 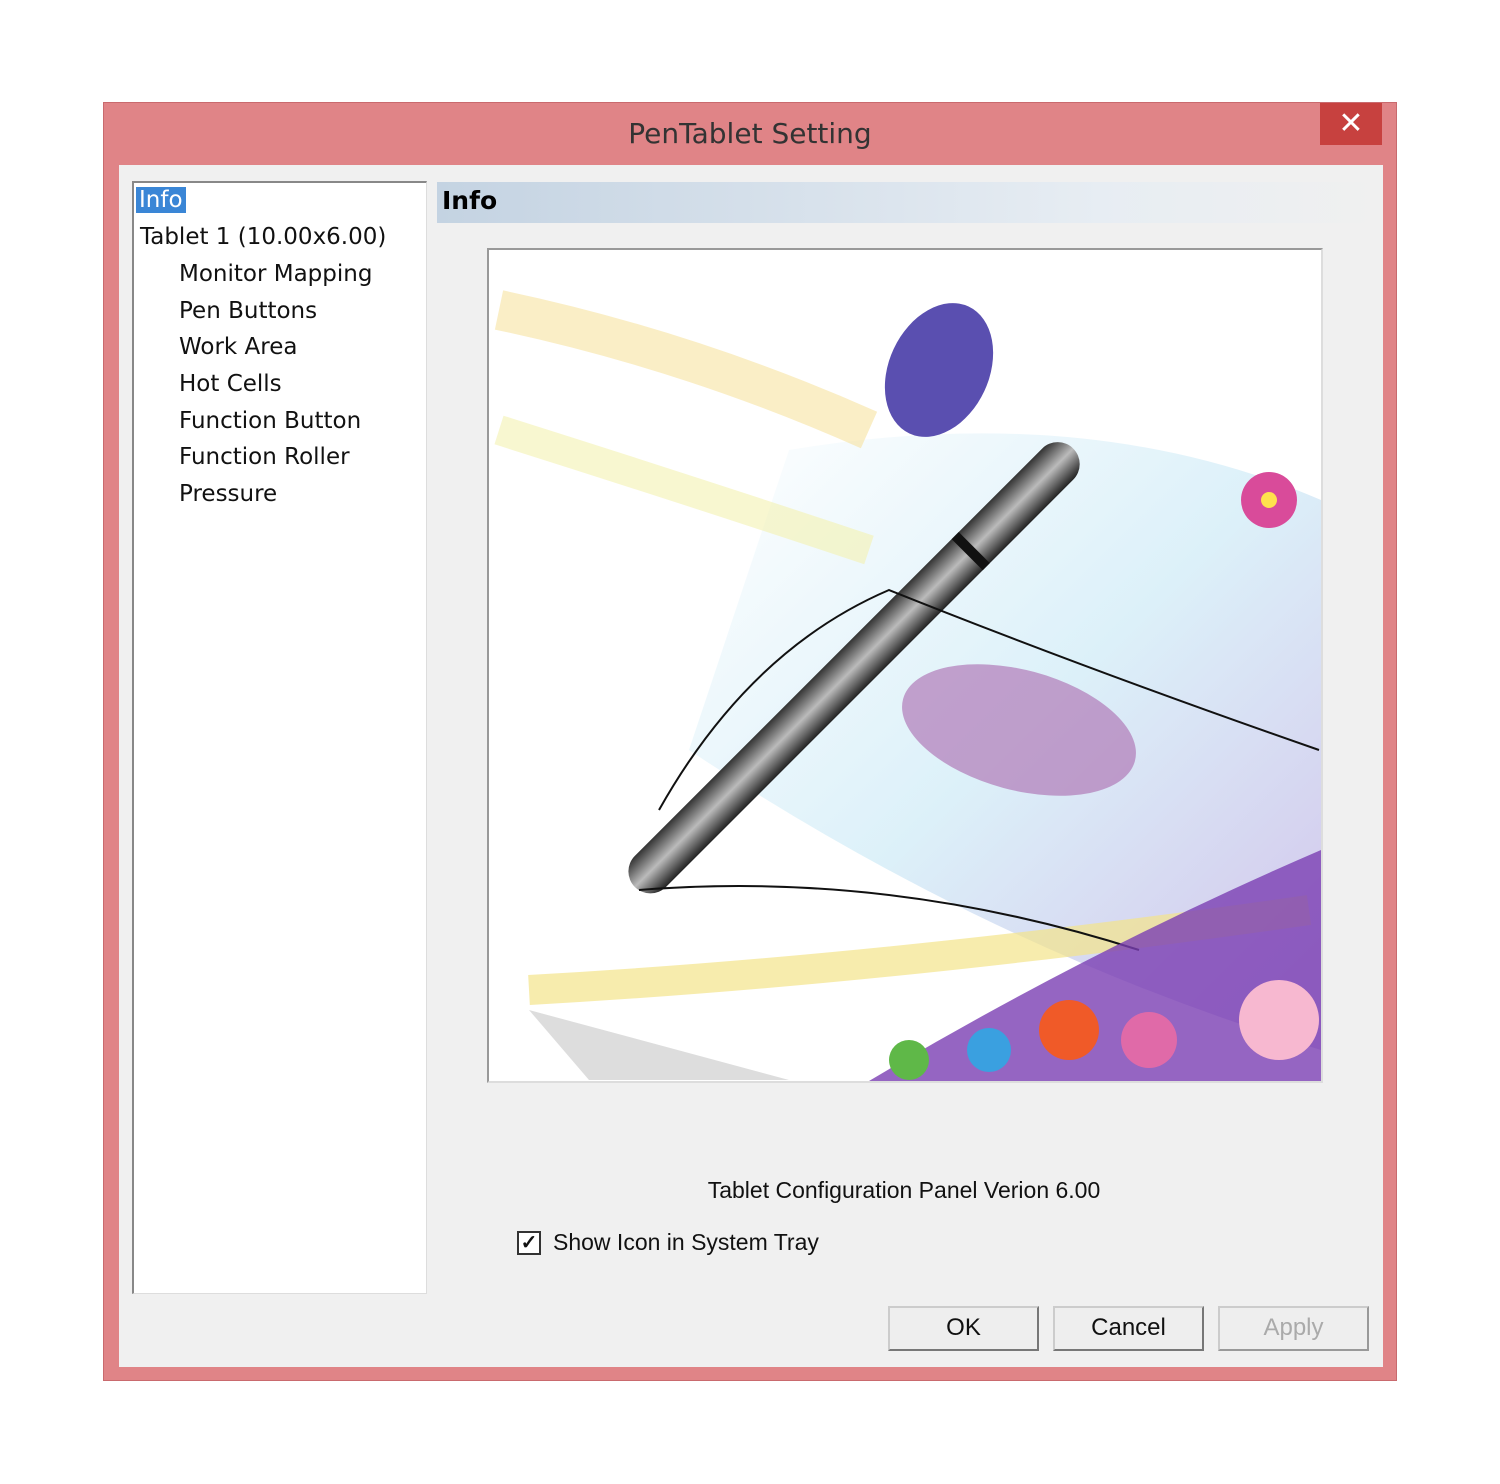 I want to click on close-icon: ✕, so click(x=1351, y=123).